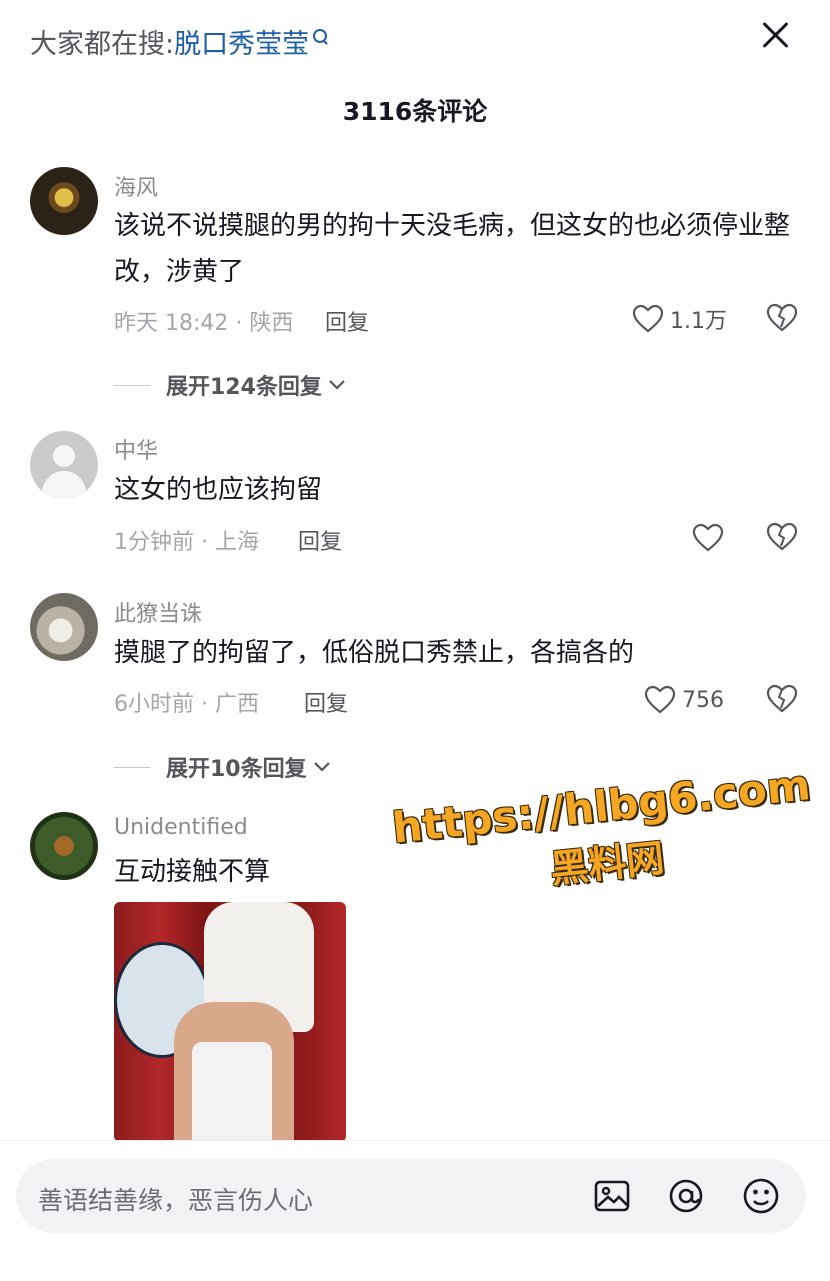  What do you see at coordinates (102, 44) in the screenshot?
I see `search-prefix: 大家都在搜:` at bounding box center [102, 44].